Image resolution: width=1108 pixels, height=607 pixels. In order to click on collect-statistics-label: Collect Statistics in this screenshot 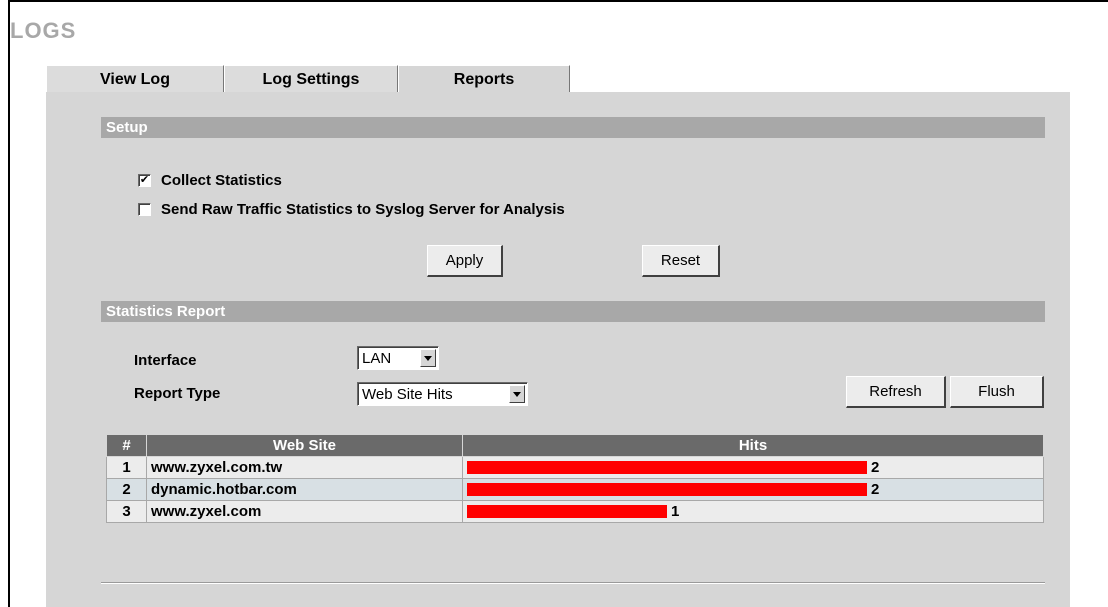, I will do `click(221, 180)`.